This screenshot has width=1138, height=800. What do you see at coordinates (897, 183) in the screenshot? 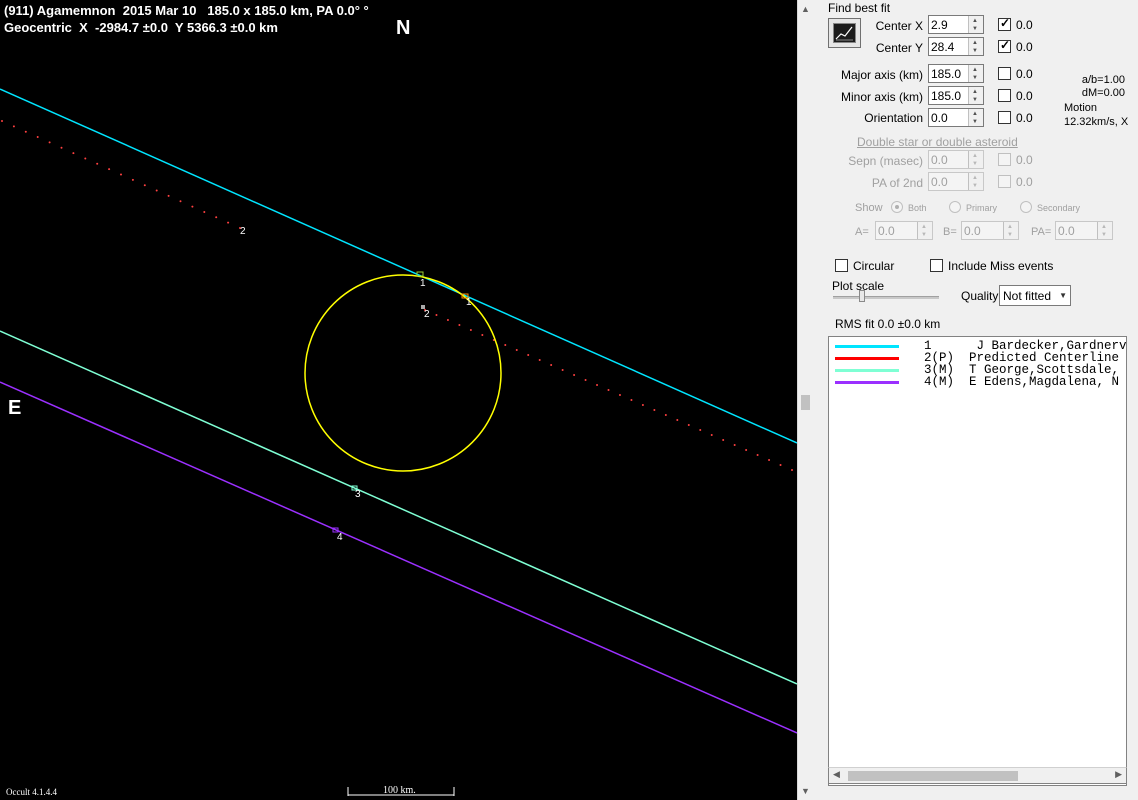
I see `pa-2nd-label: PA of 2nd` at bounding box center [897, 183].